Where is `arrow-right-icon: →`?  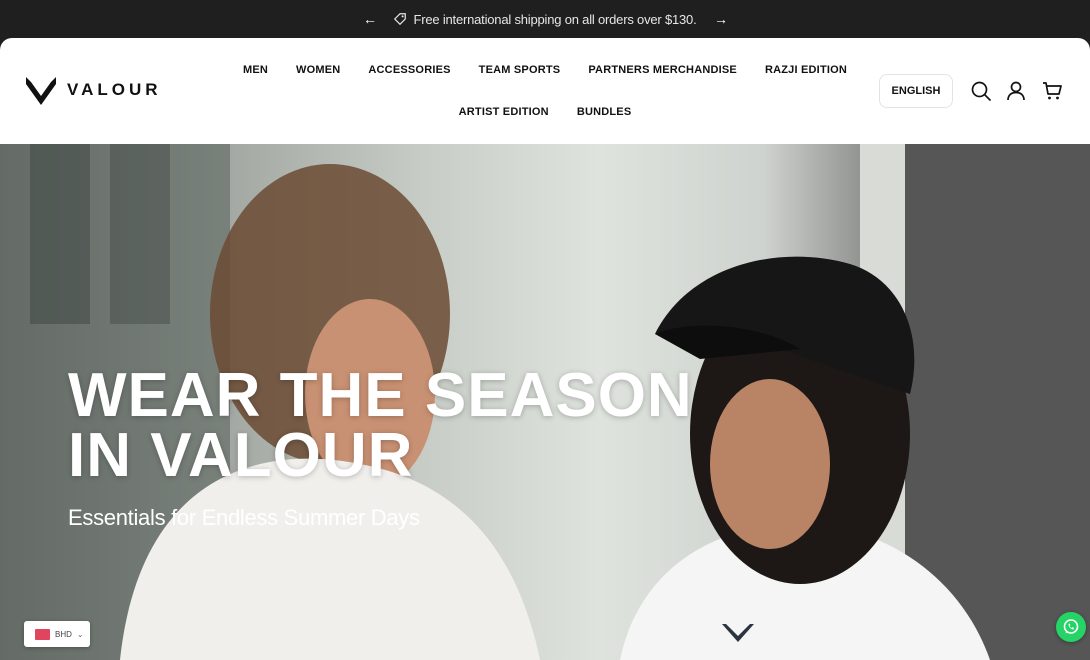
arrow-right-icon: → is located at coordinates (721, 19).